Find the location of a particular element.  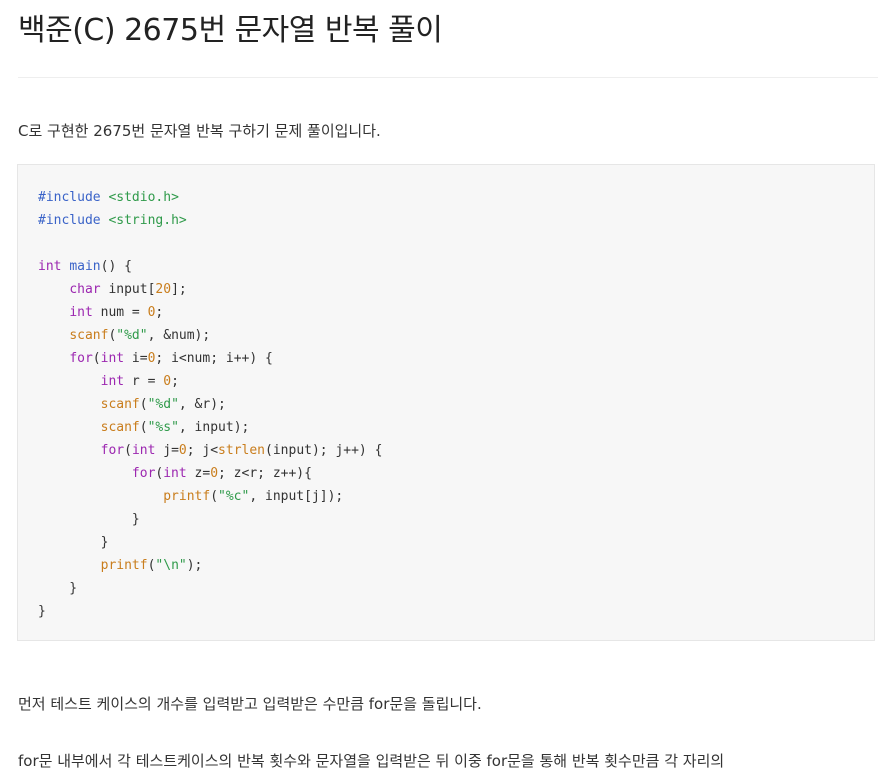

intro-paragraph: C로 구현한 2675번 문자열 반복 구하기 문제 풀이입니다. is located at coordinates (199, 131).